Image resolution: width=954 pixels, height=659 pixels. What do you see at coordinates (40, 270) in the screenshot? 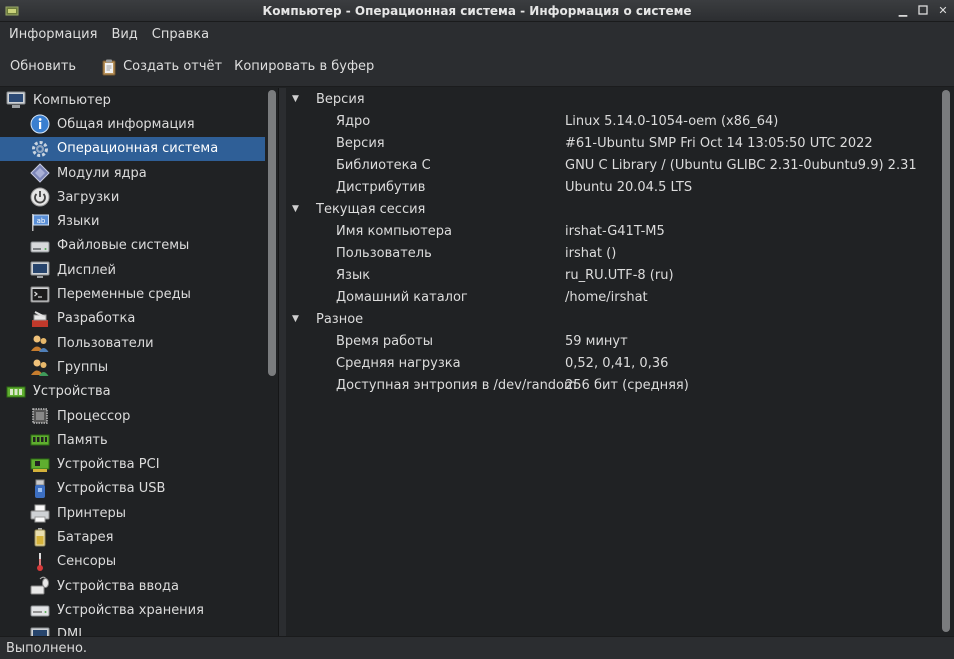
I see `monitor-icon` at bounding box center [40, 270].